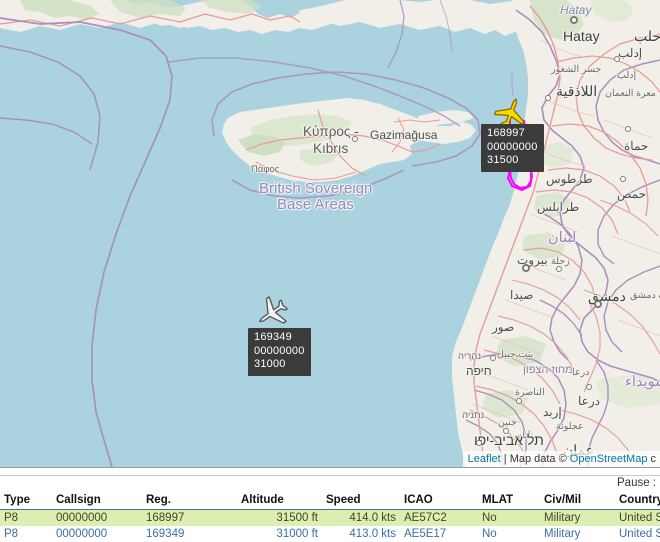 This screenshot has height=542, width=660. Describe the element at coordinates (484, 459) in the screenshot. I see `leaflet-link: Leaflet` at that location.